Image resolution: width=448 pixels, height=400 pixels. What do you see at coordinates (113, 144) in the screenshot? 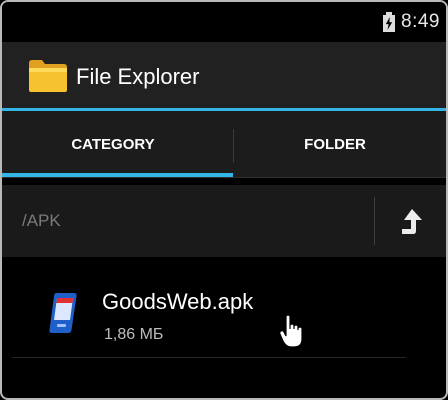
I see `tab-category: CATEGORY` at bounding box center [113, 144].